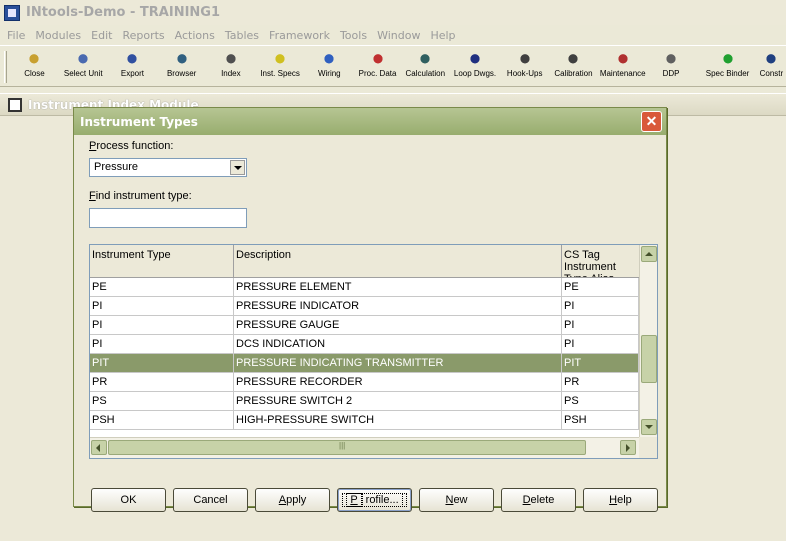 The image size is (786, 541). Describe the element at coordinates (5, 67) in the screenshot. I see `toolbar-grip` at that location.